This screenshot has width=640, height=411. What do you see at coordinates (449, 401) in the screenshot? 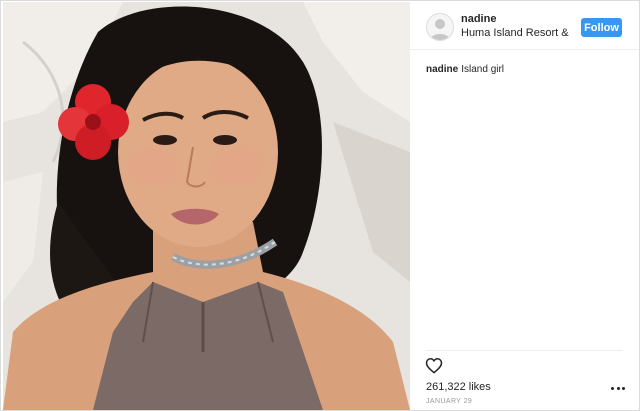
I see `post-date: JANUARY 29` at bounding box center [449, 401].